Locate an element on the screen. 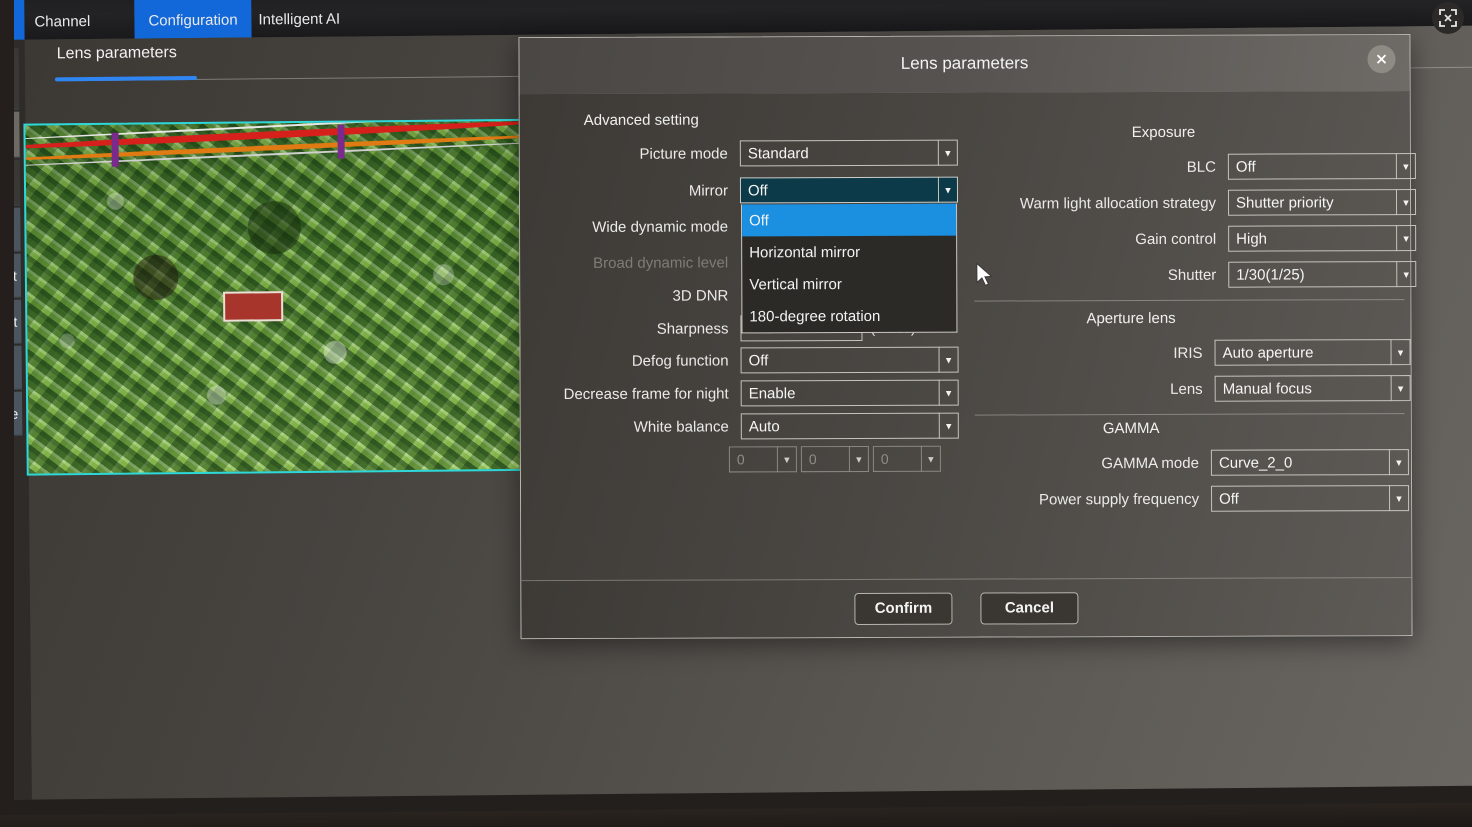 This screenshot has width=1472, height=827. select-gain-control: High ▾ is located at coordinates (1322, 238).